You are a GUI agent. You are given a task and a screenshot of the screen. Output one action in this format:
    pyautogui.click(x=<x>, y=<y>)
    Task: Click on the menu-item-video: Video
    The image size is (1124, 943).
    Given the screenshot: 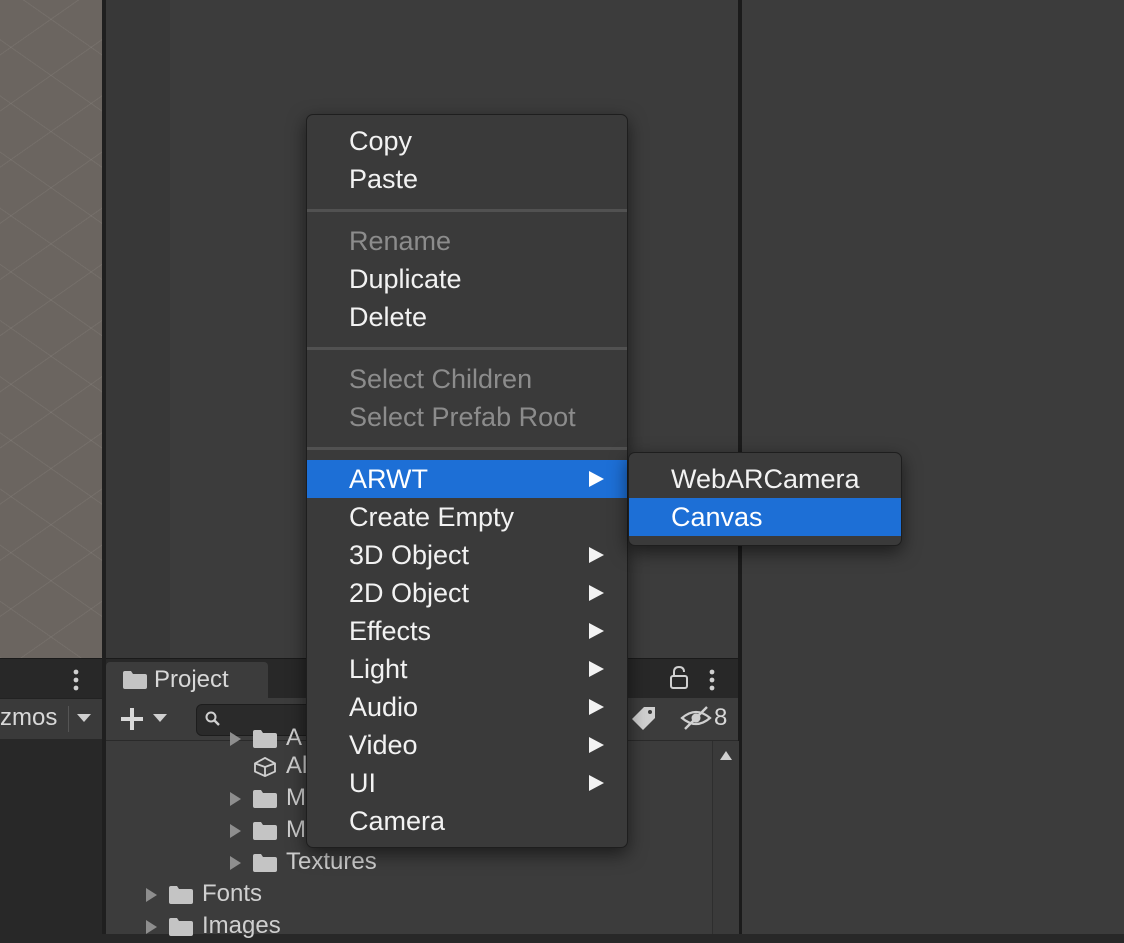 What is the action you would take?
    pyautogui.click(x=467, y=745)
    